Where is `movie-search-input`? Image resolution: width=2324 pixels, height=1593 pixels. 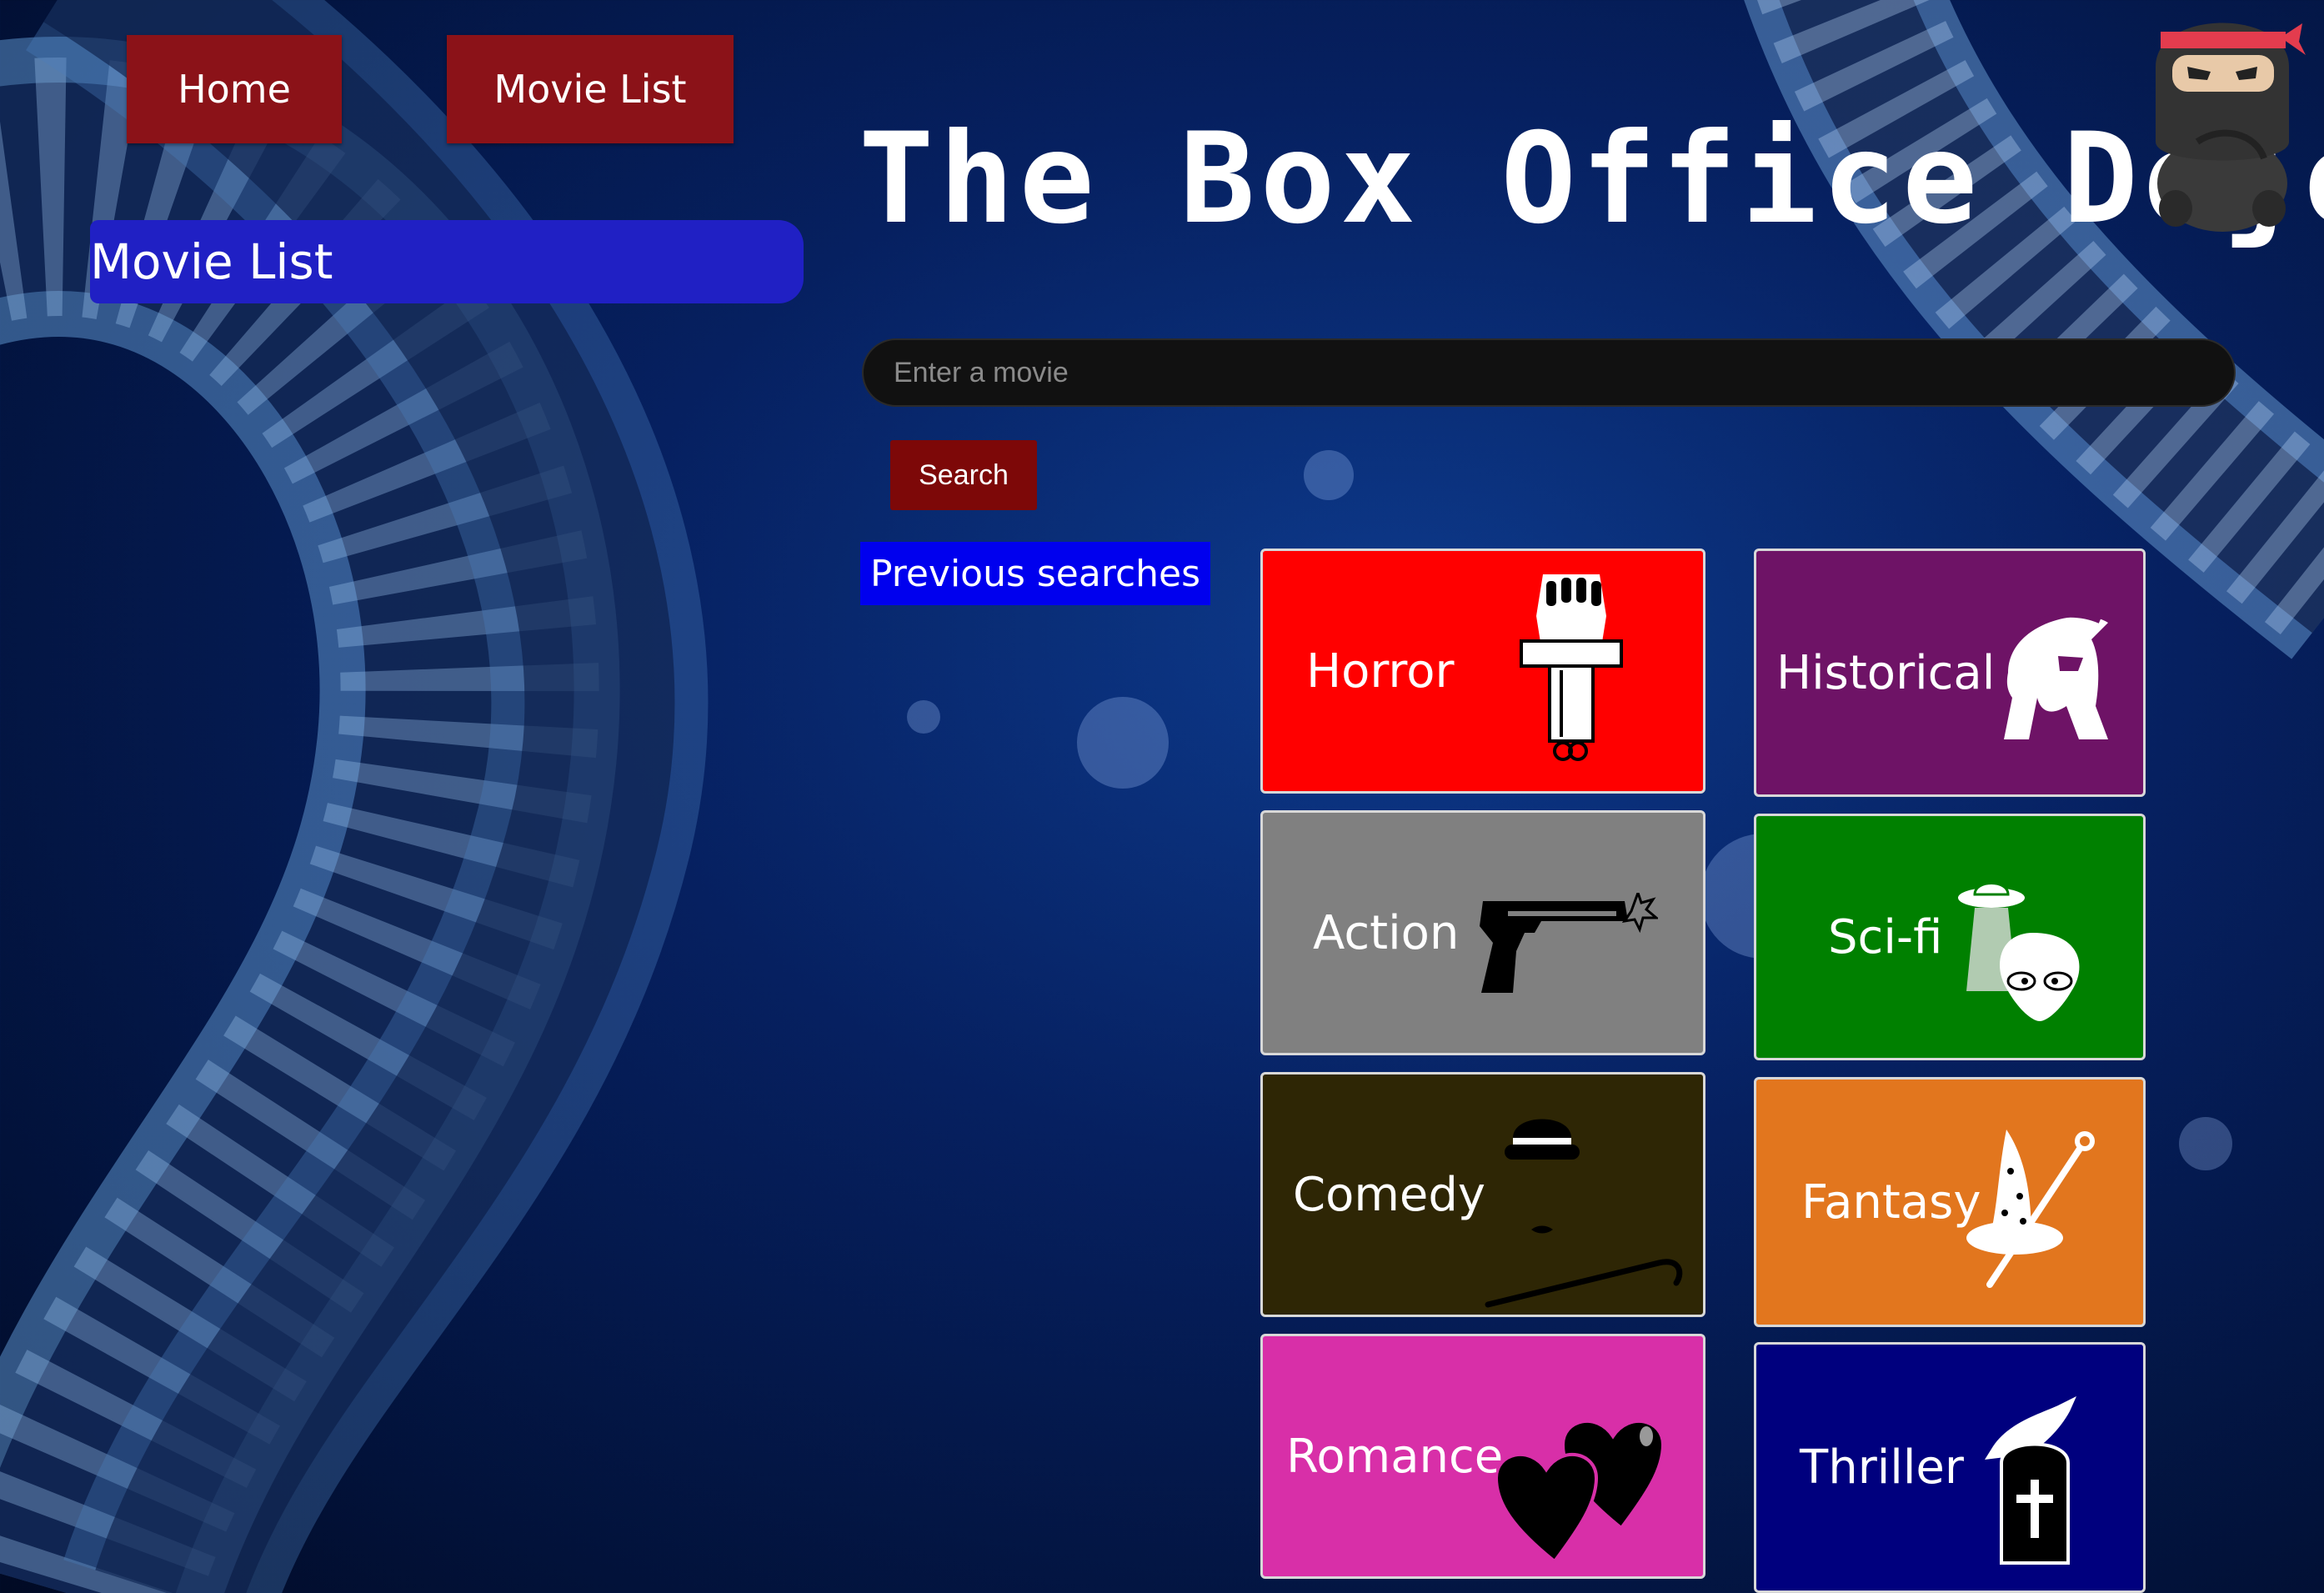
movie-search-input is located at coordinates (1549, 372).